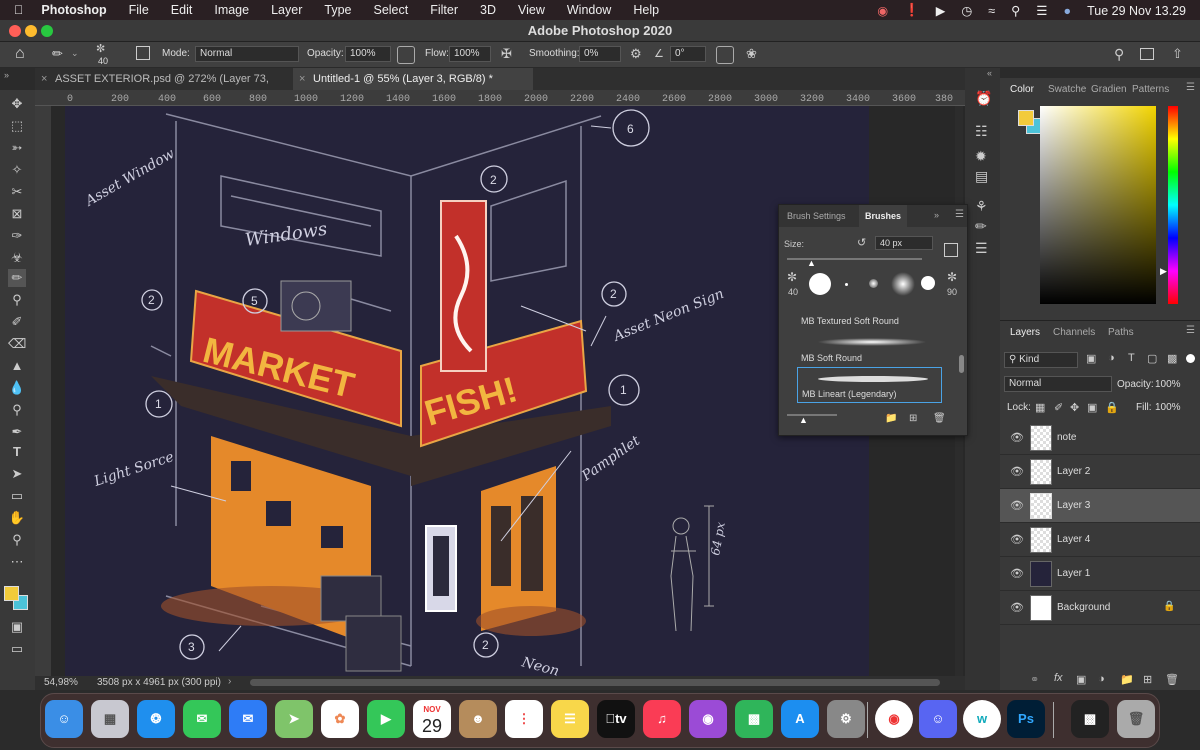 This screenshot has width=1200, height=750. What do you see at coordinates (1100, 472) in the screenshot?
I see `layer-row-layer-2: 👁 Layer 2` at bounding box center [1100, 472].